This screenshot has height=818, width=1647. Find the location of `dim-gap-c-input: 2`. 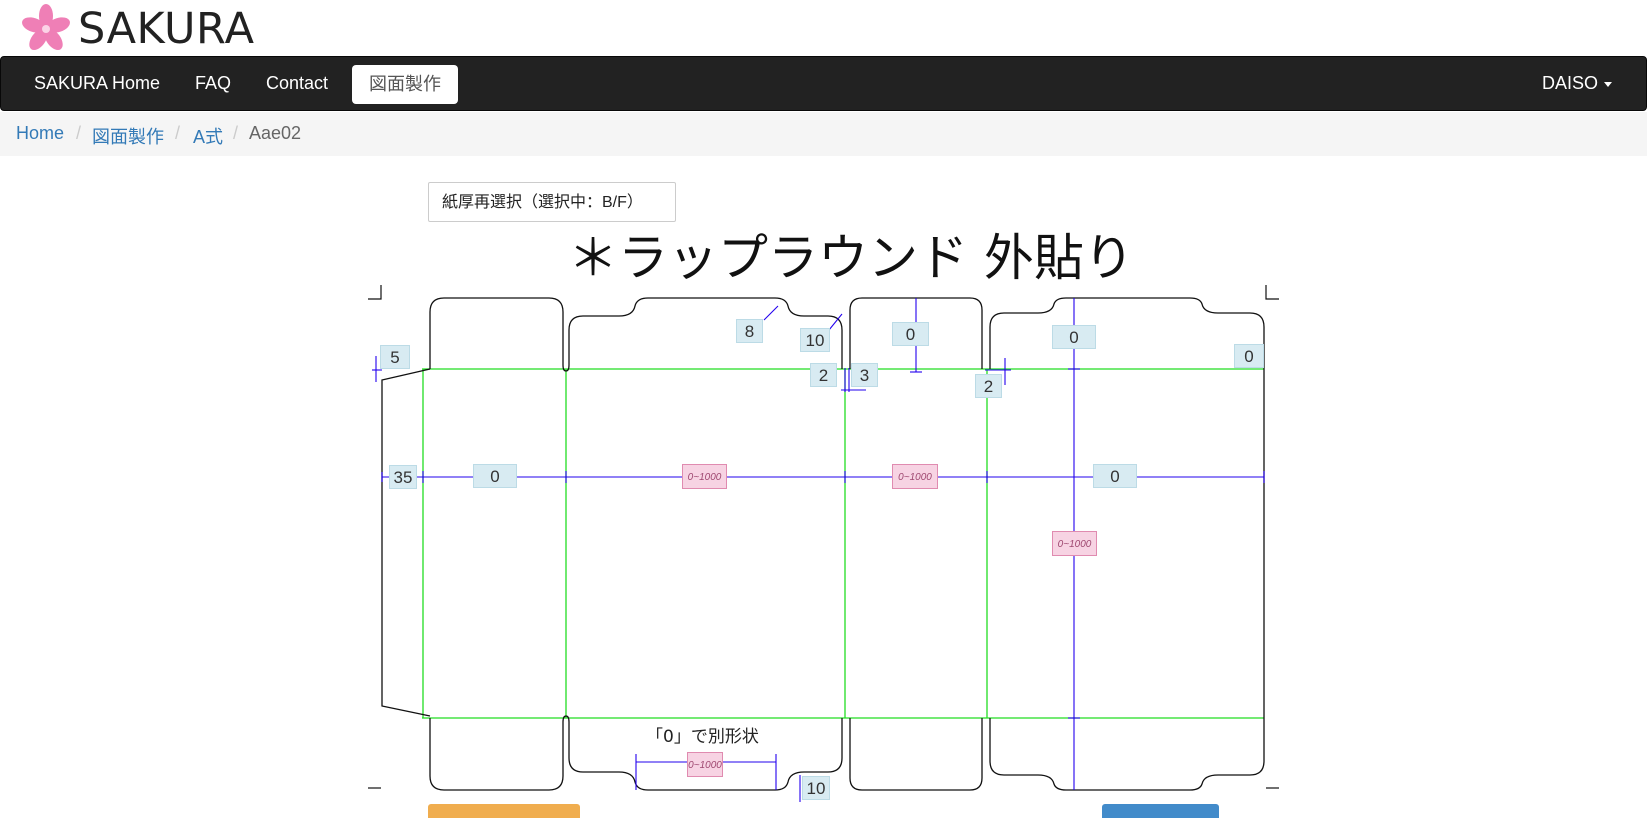

dim-gap-c-input: 2 is located at coordinates (988, 386).